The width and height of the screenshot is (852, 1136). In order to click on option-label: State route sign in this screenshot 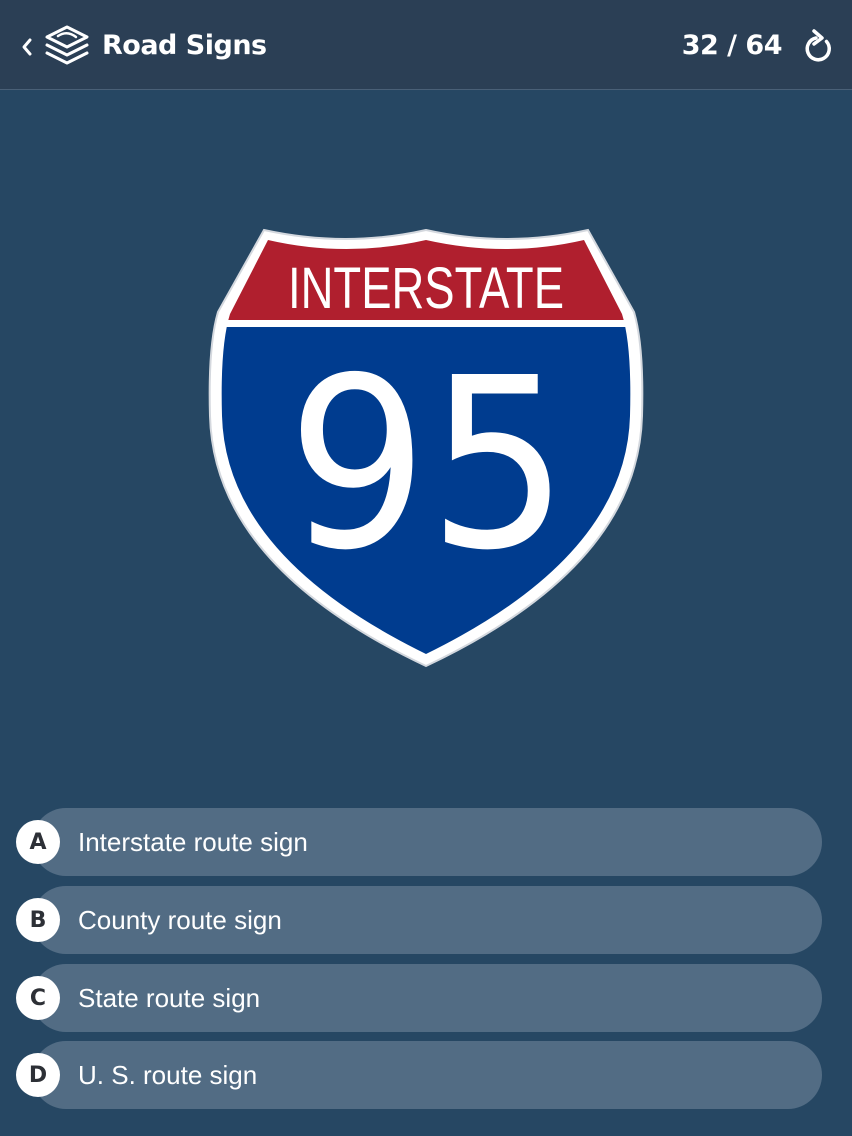, I will do `click(169, 998)`.